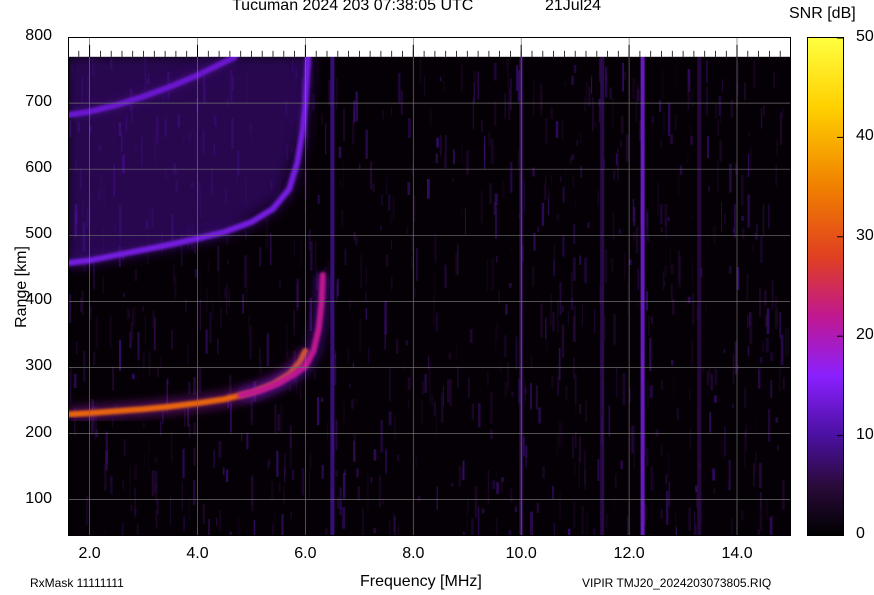  I want to click on colorbar-gradient, so click(825, 286).